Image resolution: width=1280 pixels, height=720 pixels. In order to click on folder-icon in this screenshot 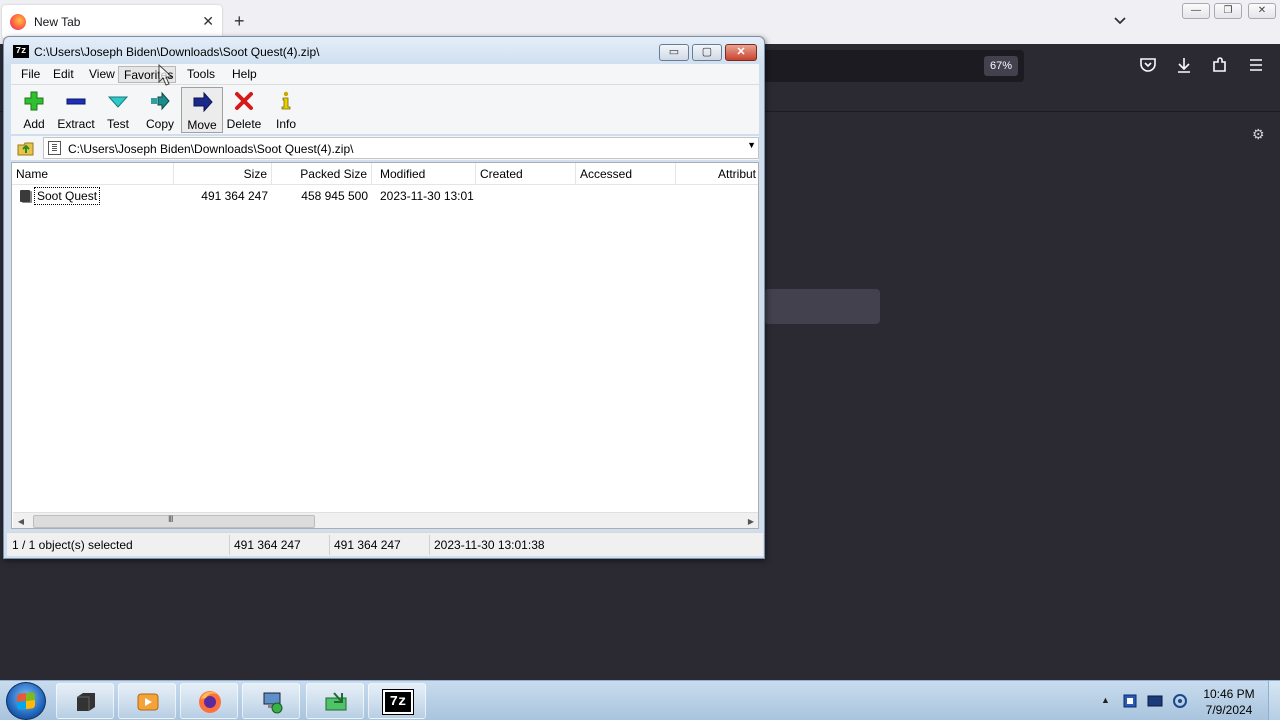, I will do `click(25, 196)`.